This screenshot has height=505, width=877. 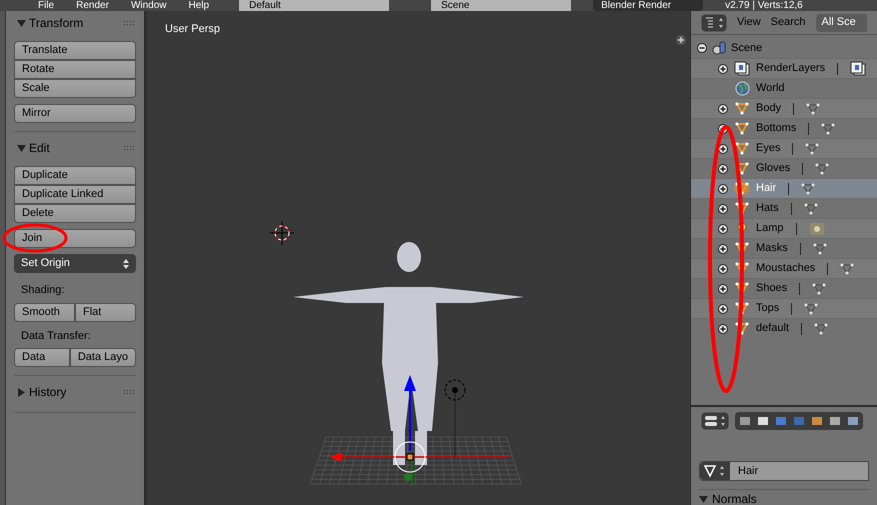 What do you see at coordinates (105, 312) in the screenshot?
I see `tool-button: Flat` at bounding box center [105, 312].